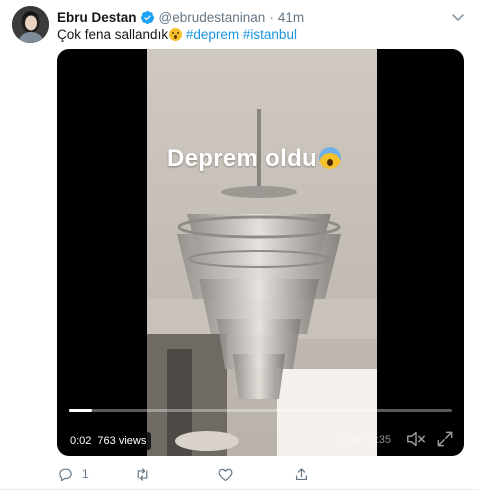 The height and width of the screenshot is (490, 479). Describe the element at coordinates (242, 158) in the screenshot. I see `overlay-caption-text: Deprem oldu` at that location.